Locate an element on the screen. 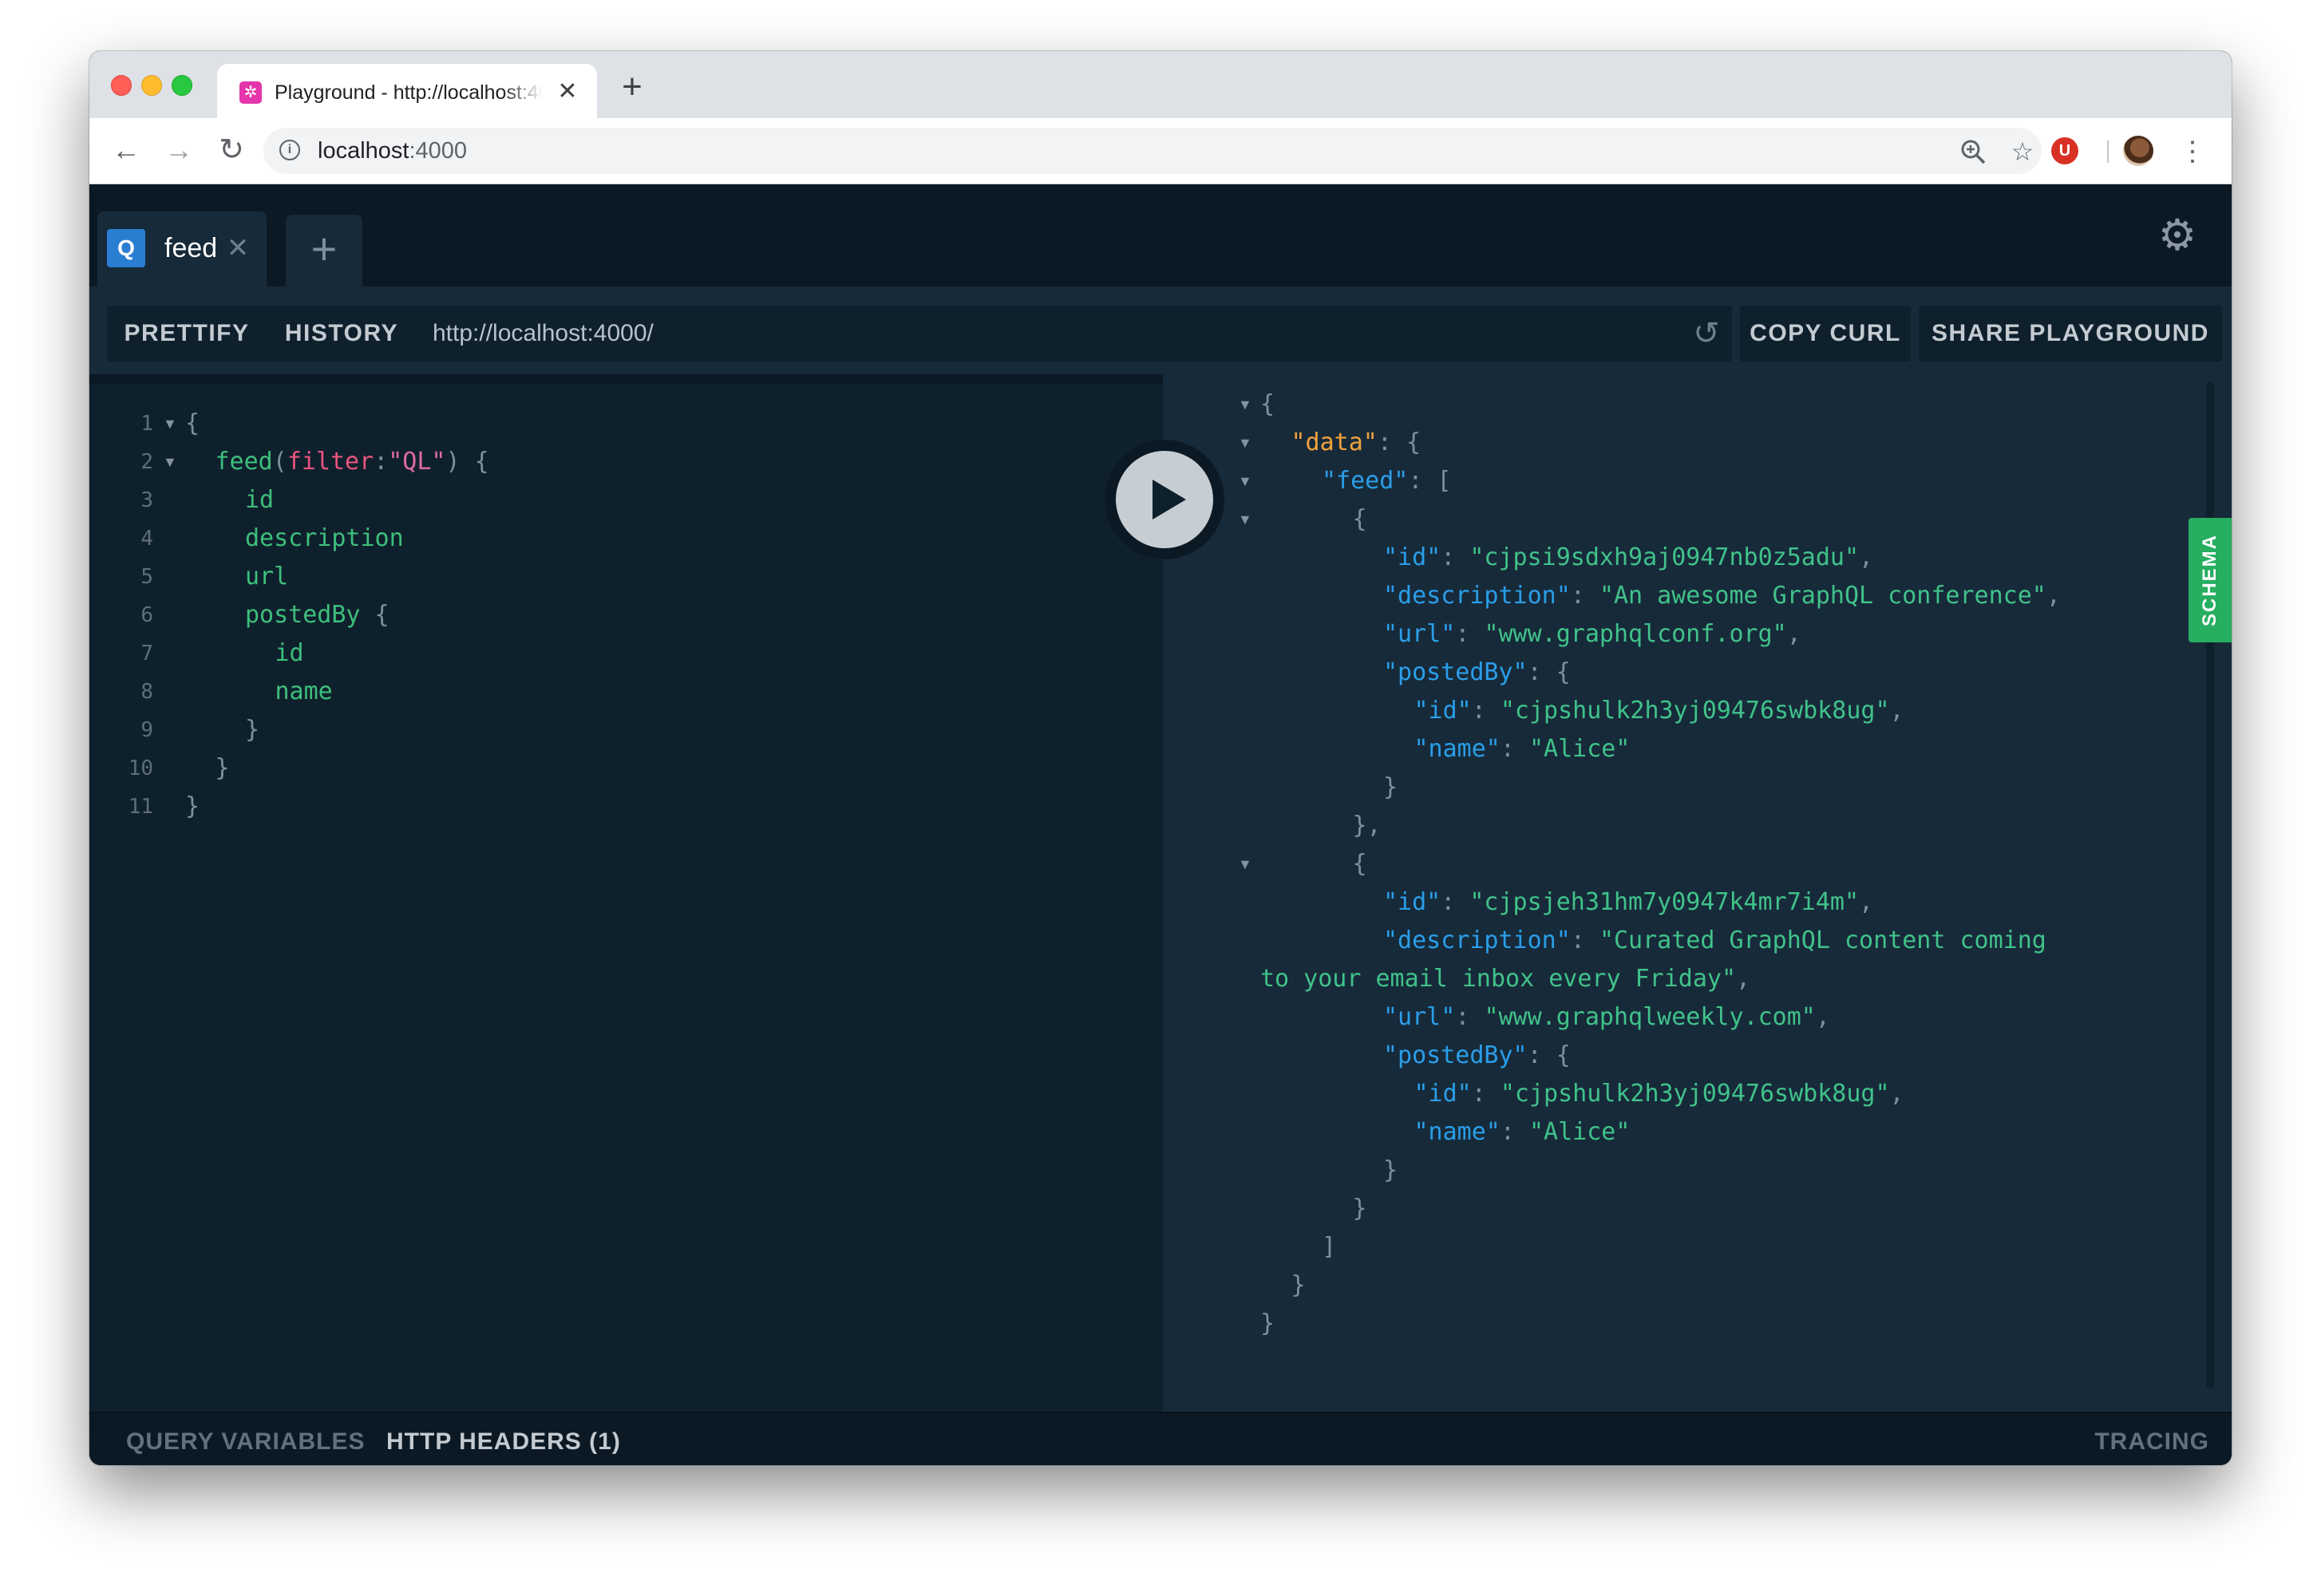 The height and width of the screenshot is (1596, 2321). execute-button-face is located at coordinates (1164, 499).